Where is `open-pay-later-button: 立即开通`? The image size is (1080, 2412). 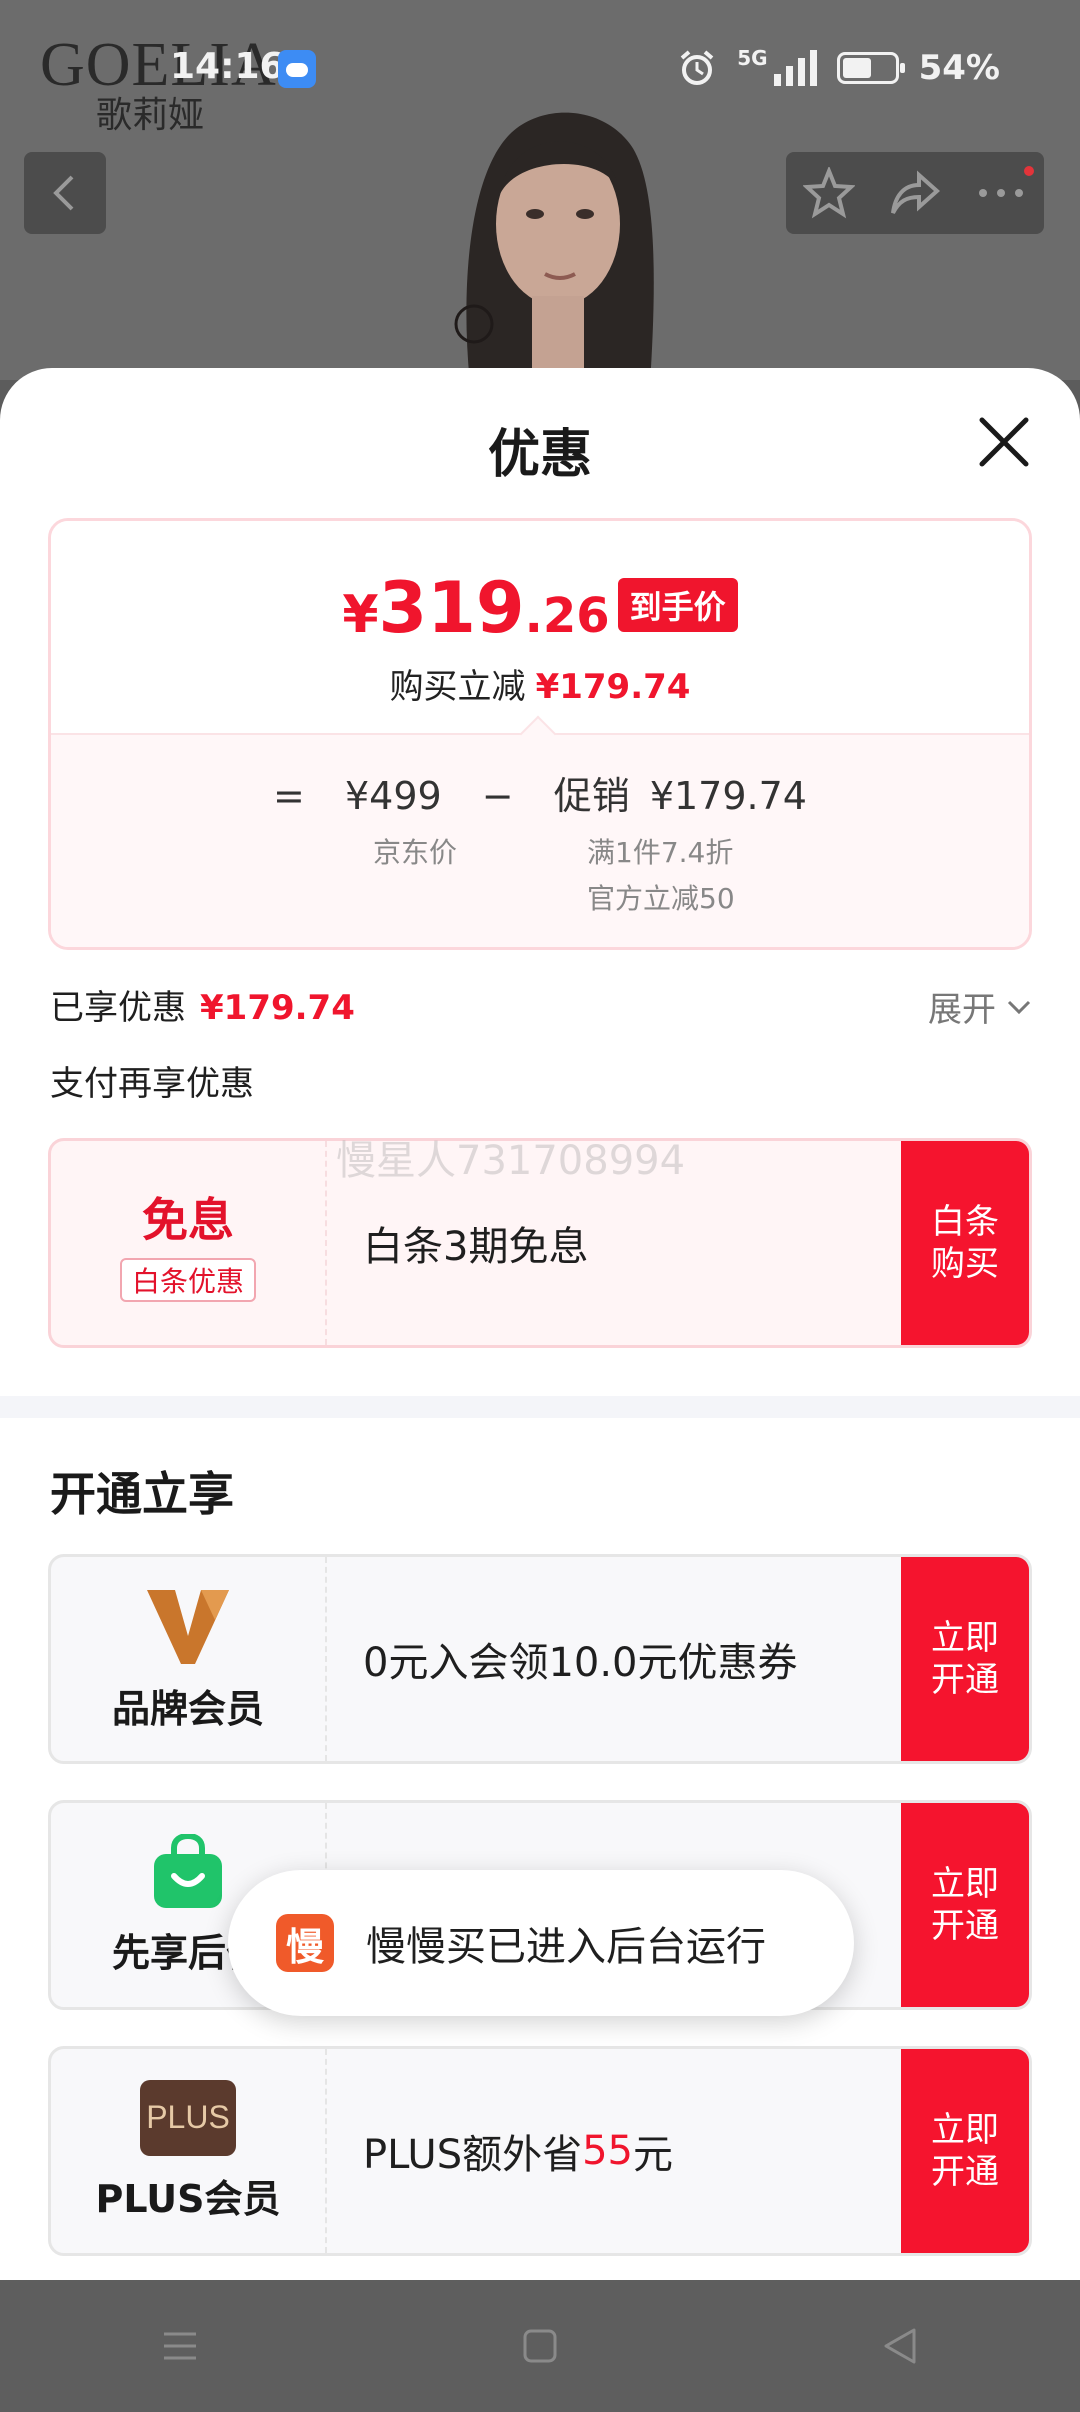 open-pay-later-button: 立即开通 is located at coordinates (965, 1905).